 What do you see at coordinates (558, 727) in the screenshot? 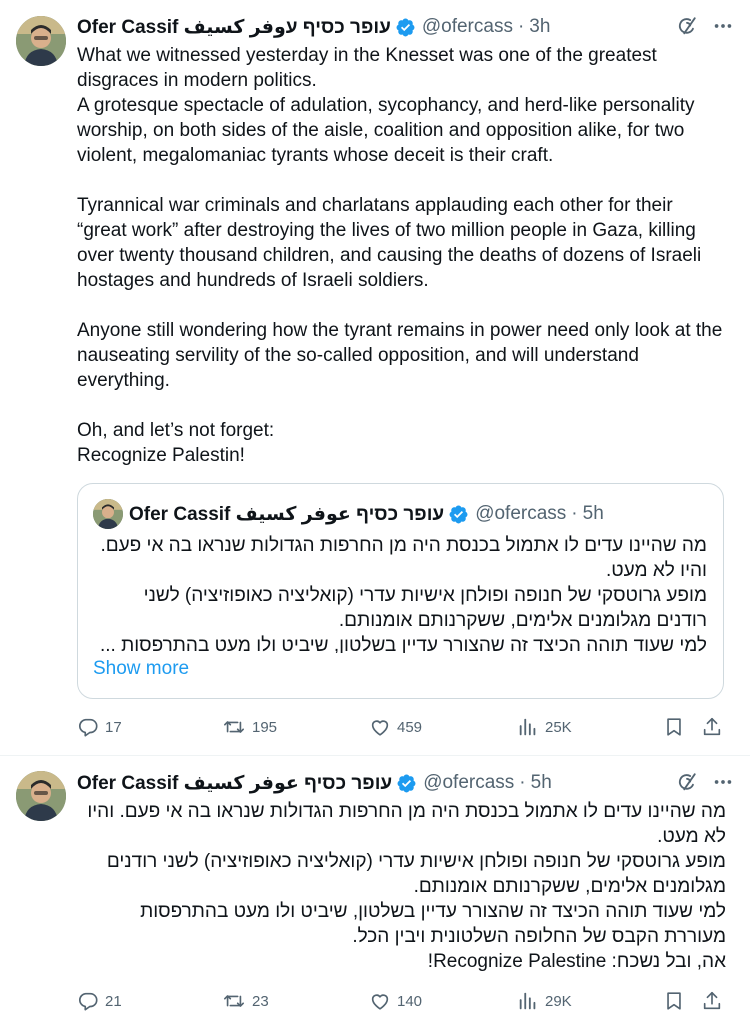
I see `views-count: 25K` at bounding box center [558, 727].